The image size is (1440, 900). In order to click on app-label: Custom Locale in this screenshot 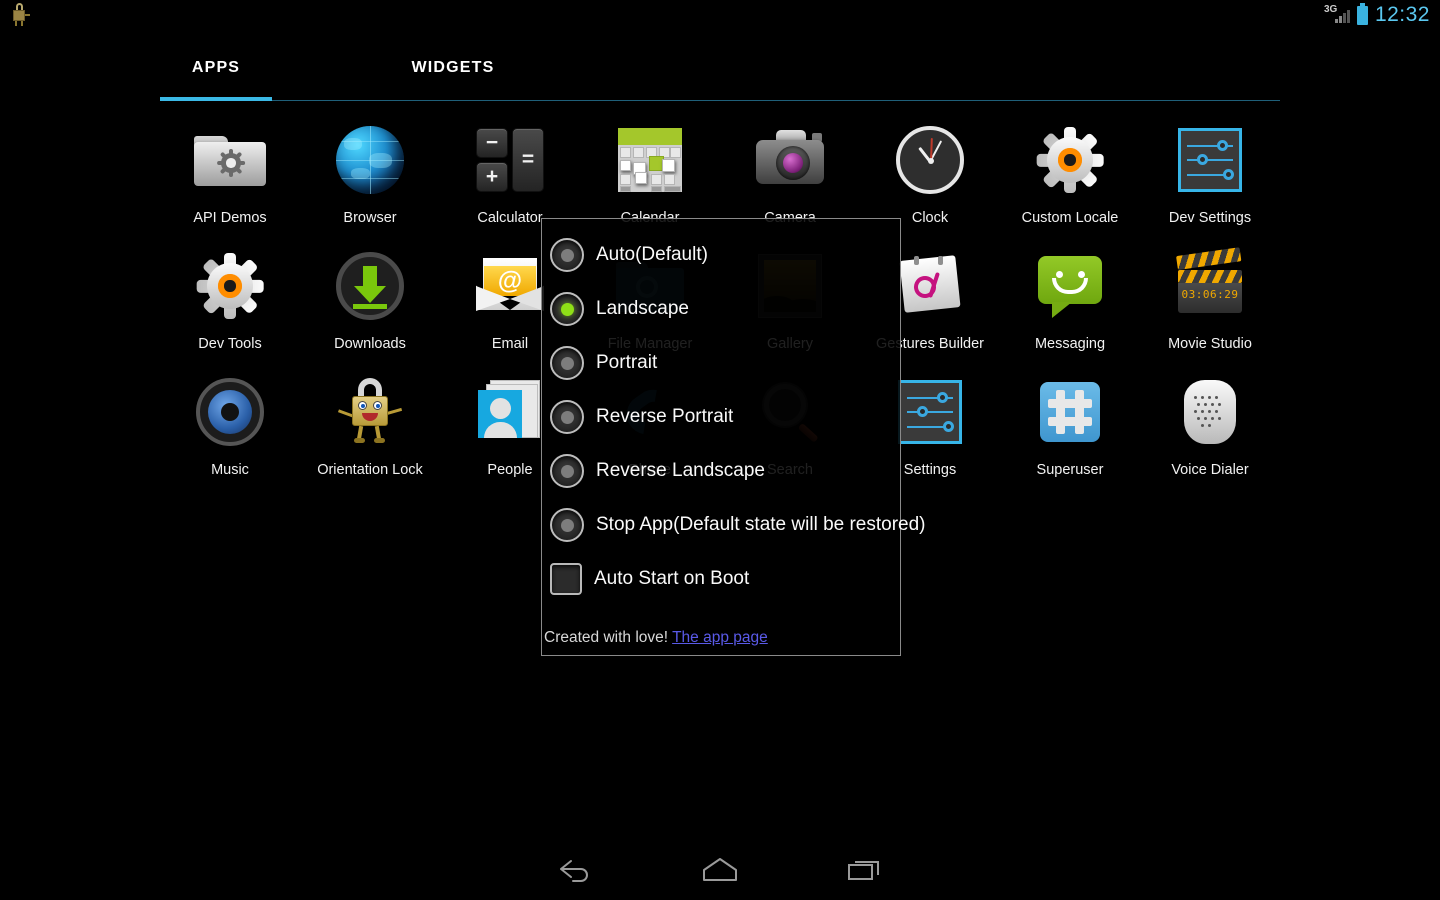, I will do `click(1070, 218)`.